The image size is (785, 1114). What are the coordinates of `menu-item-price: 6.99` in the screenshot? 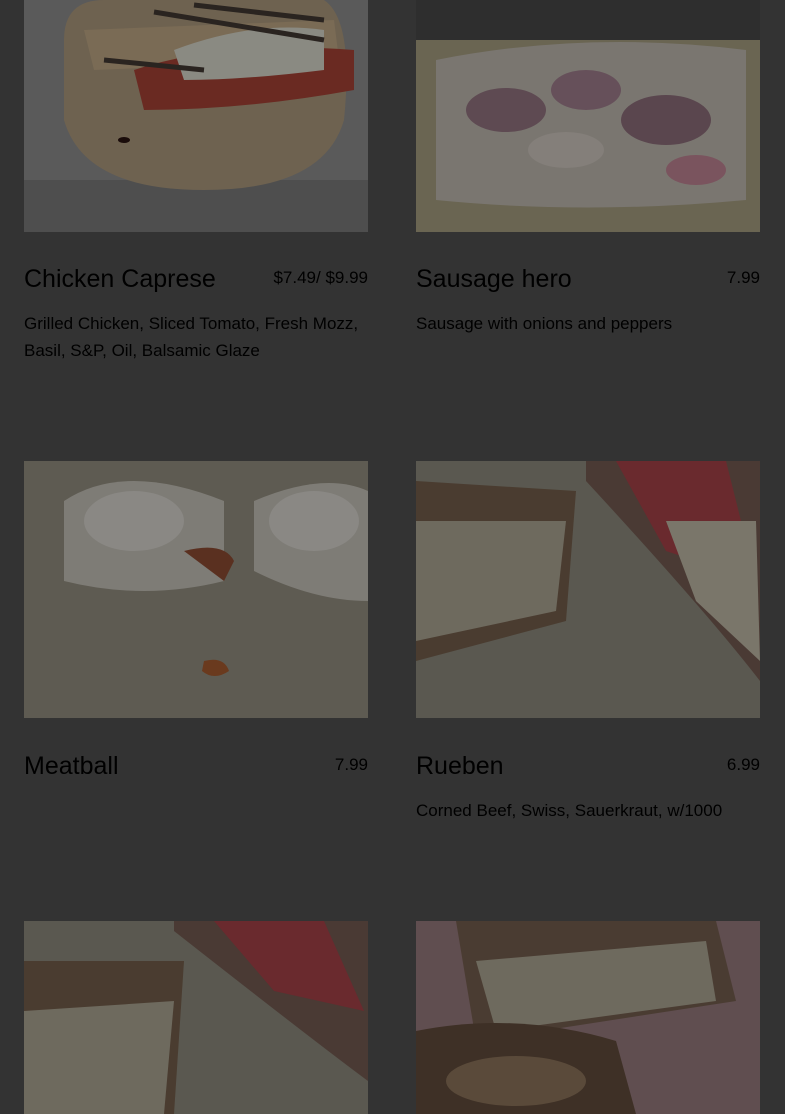 It's located at (743, 764).